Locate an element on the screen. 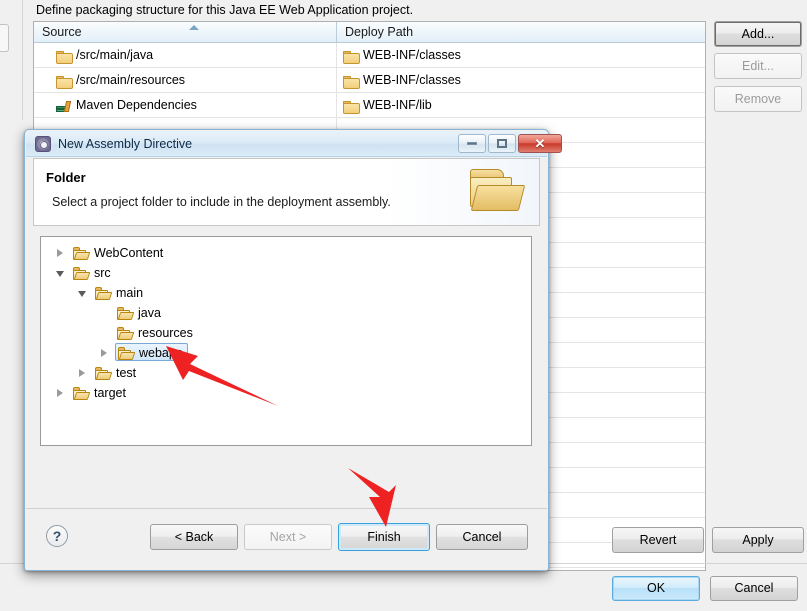 Image resolution: width=807 pixels, height=611 pixels. tree-item-main: main is located at coordinates (111, 293).